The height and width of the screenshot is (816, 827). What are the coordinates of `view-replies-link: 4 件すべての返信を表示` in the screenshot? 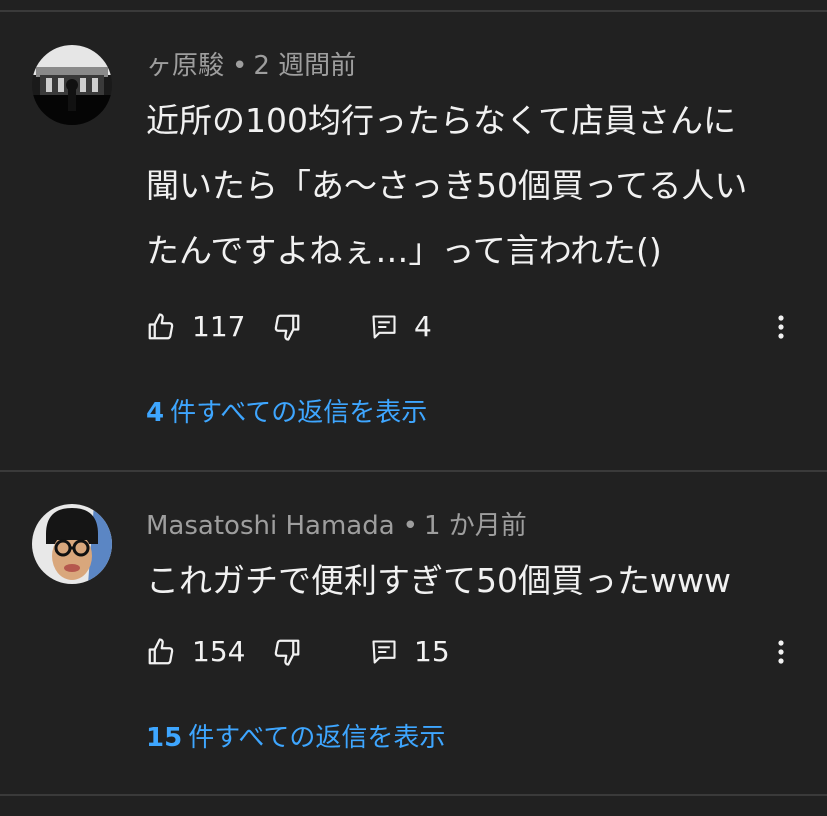 It's located at (286, 413).